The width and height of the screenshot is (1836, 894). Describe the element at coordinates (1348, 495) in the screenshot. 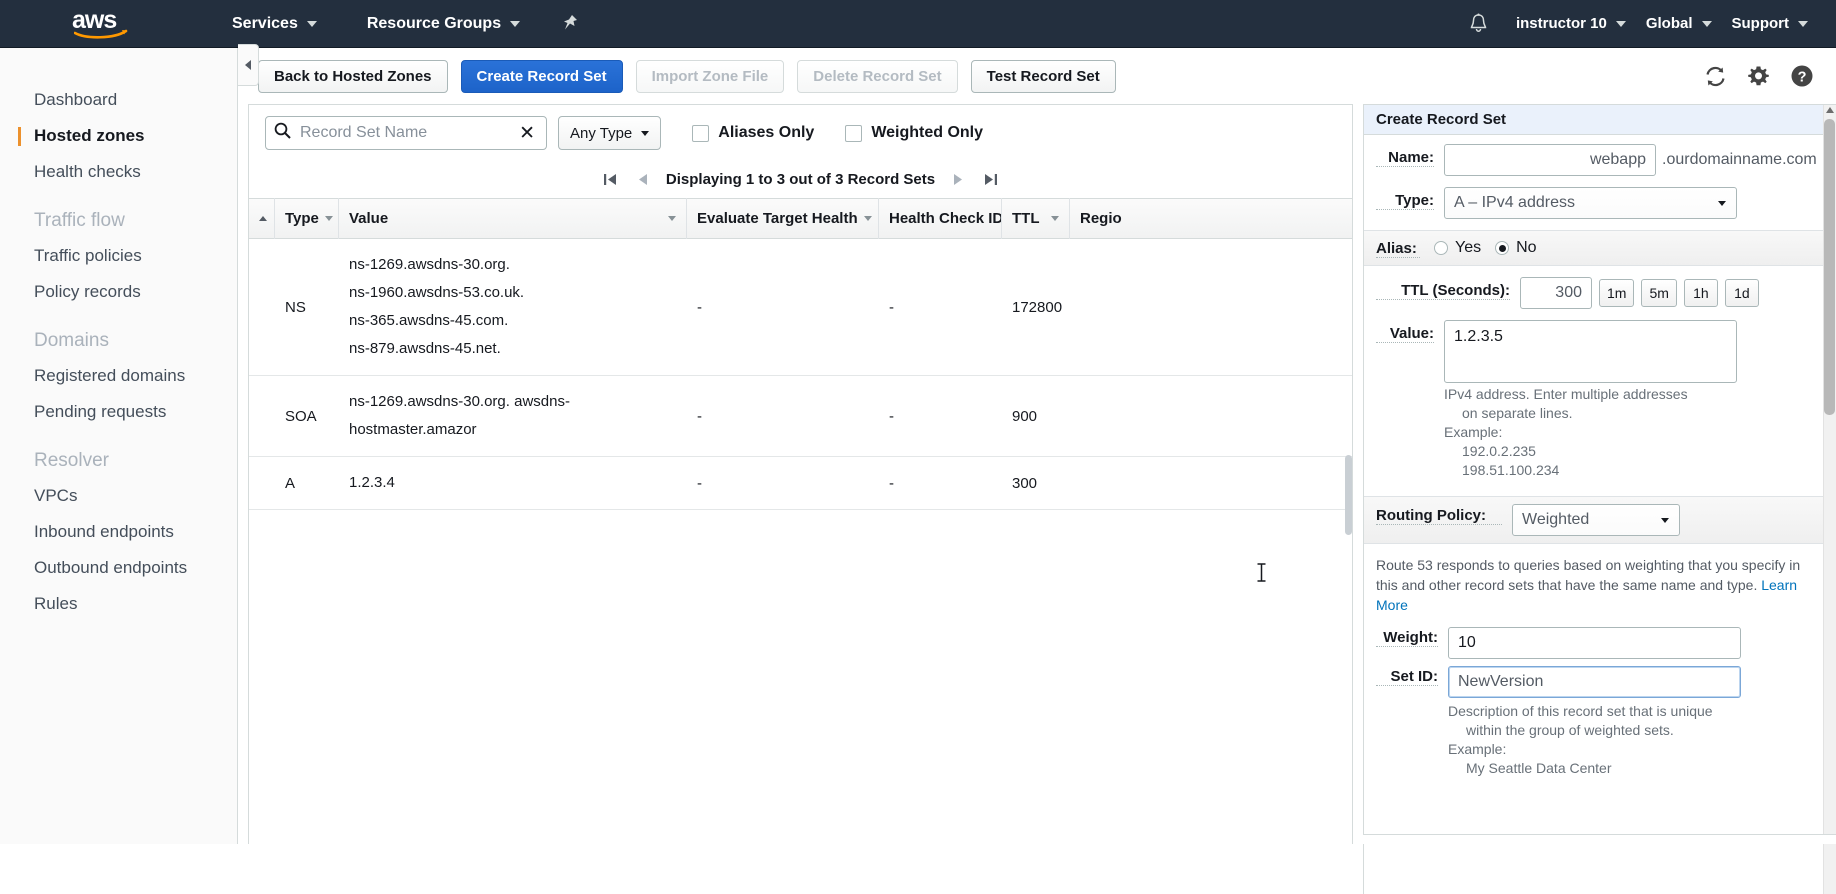

I see `panel-vertical-scrollbar` at that location.